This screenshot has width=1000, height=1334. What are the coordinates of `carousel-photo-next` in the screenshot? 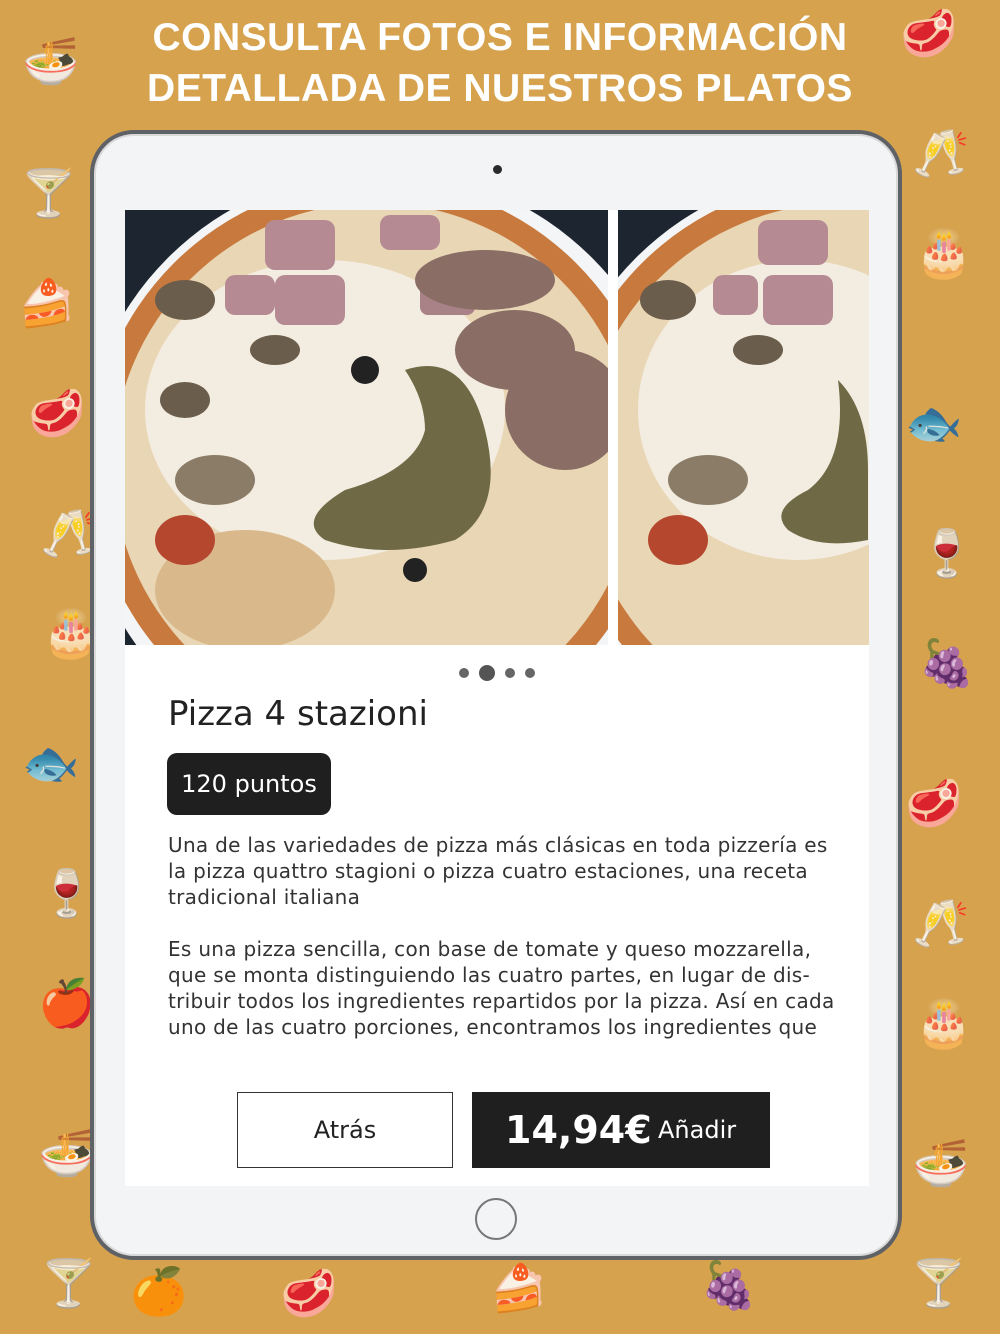 It's located at (743, 427).